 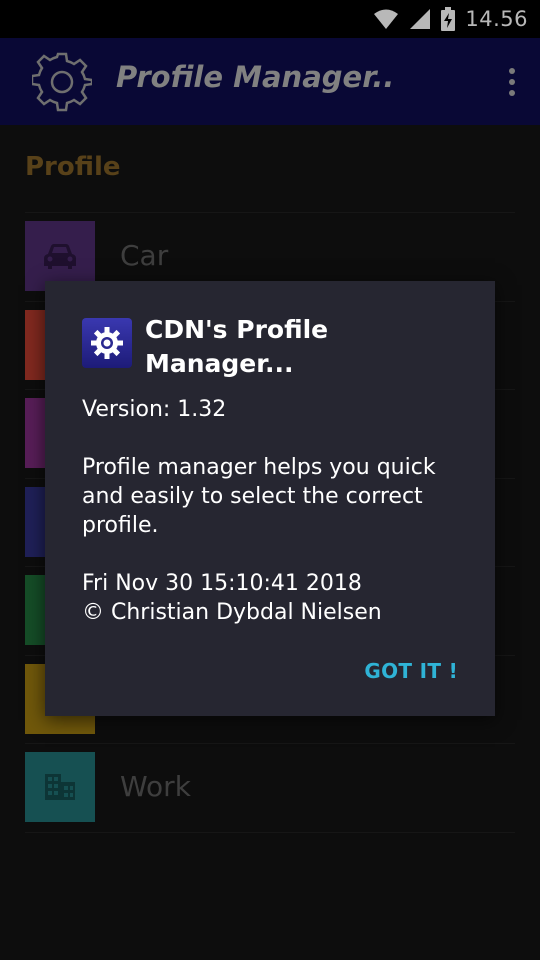 What do you see at coordinates (107, 343) in the screenshot?
I see `app-gear-icon` at bounding box center [107, 343].